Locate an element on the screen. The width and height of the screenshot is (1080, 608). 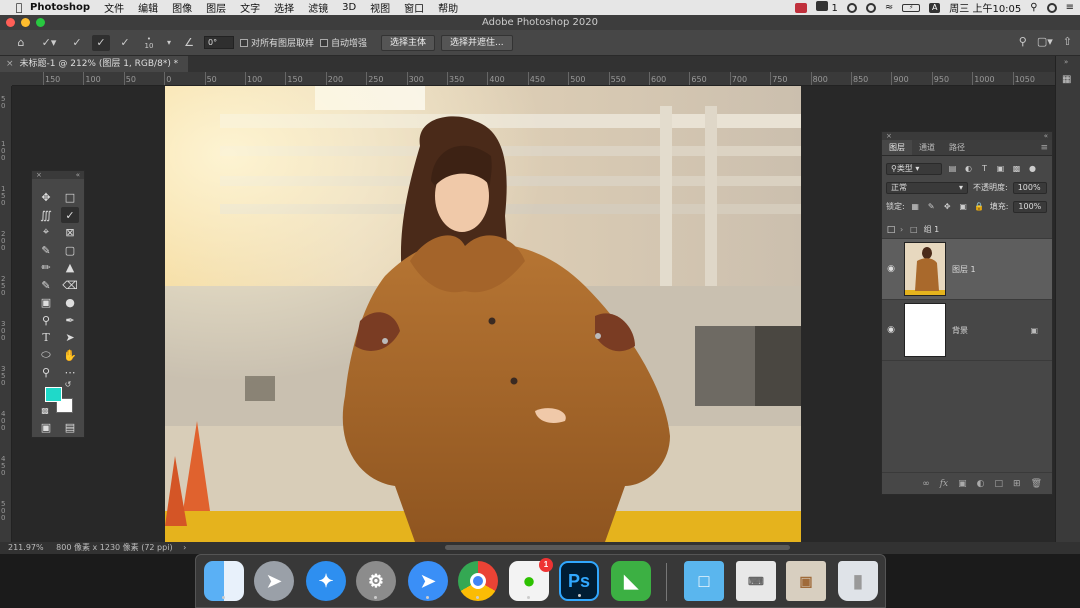
quick-selection-tool-icon: ✓ is located at coordinates (70, 215).